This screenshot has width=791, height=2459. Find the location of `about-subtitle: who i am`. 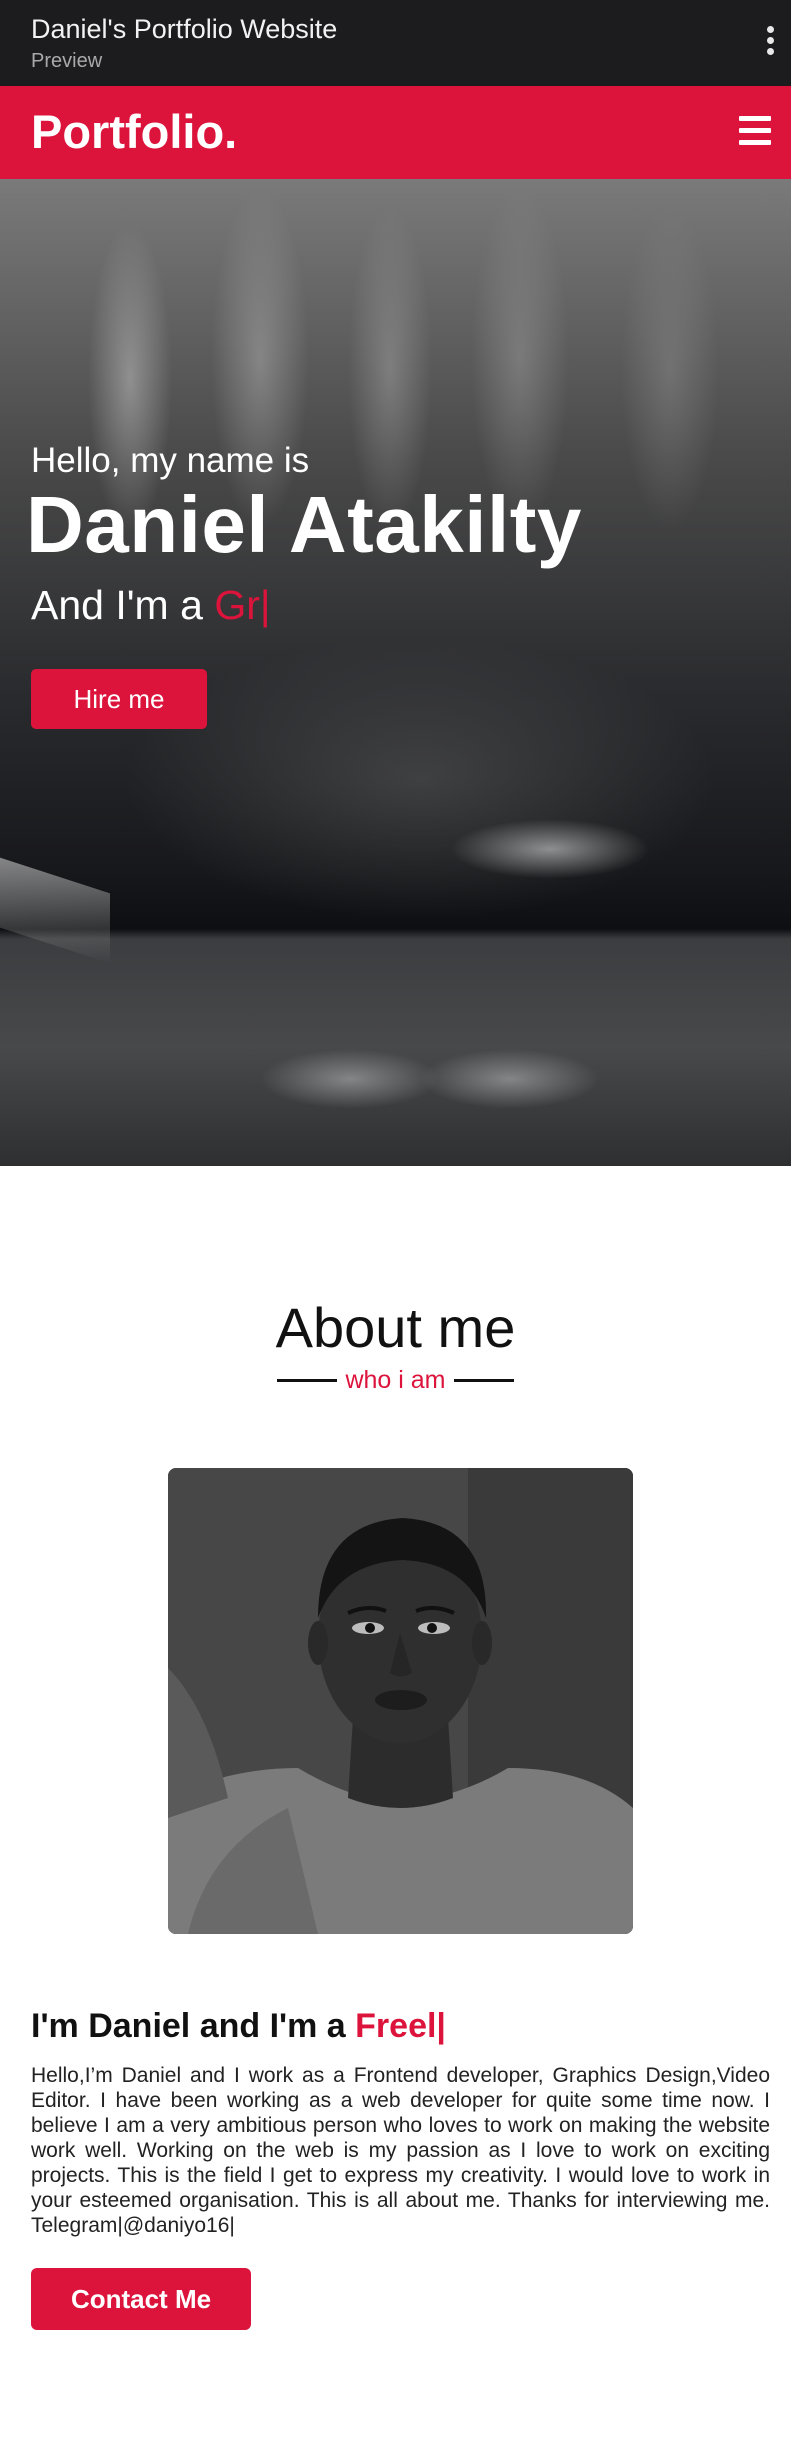

about-subtitle: who i am is located at coordinates (395, 1380).